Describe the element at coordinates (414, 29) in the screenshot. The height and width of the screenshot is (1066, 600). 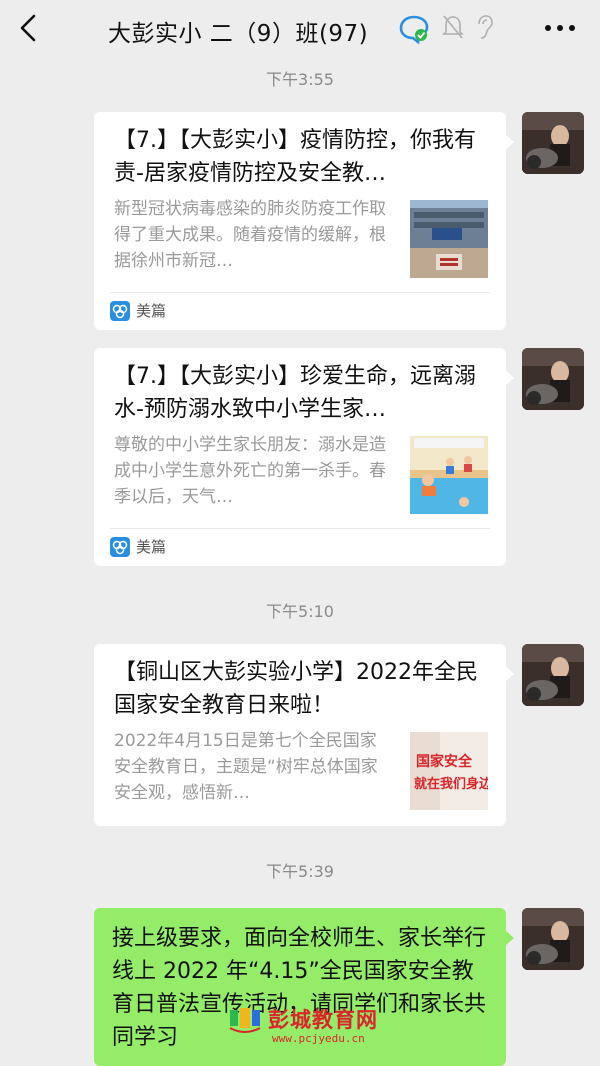
I see `group-verified-icon` at that location.